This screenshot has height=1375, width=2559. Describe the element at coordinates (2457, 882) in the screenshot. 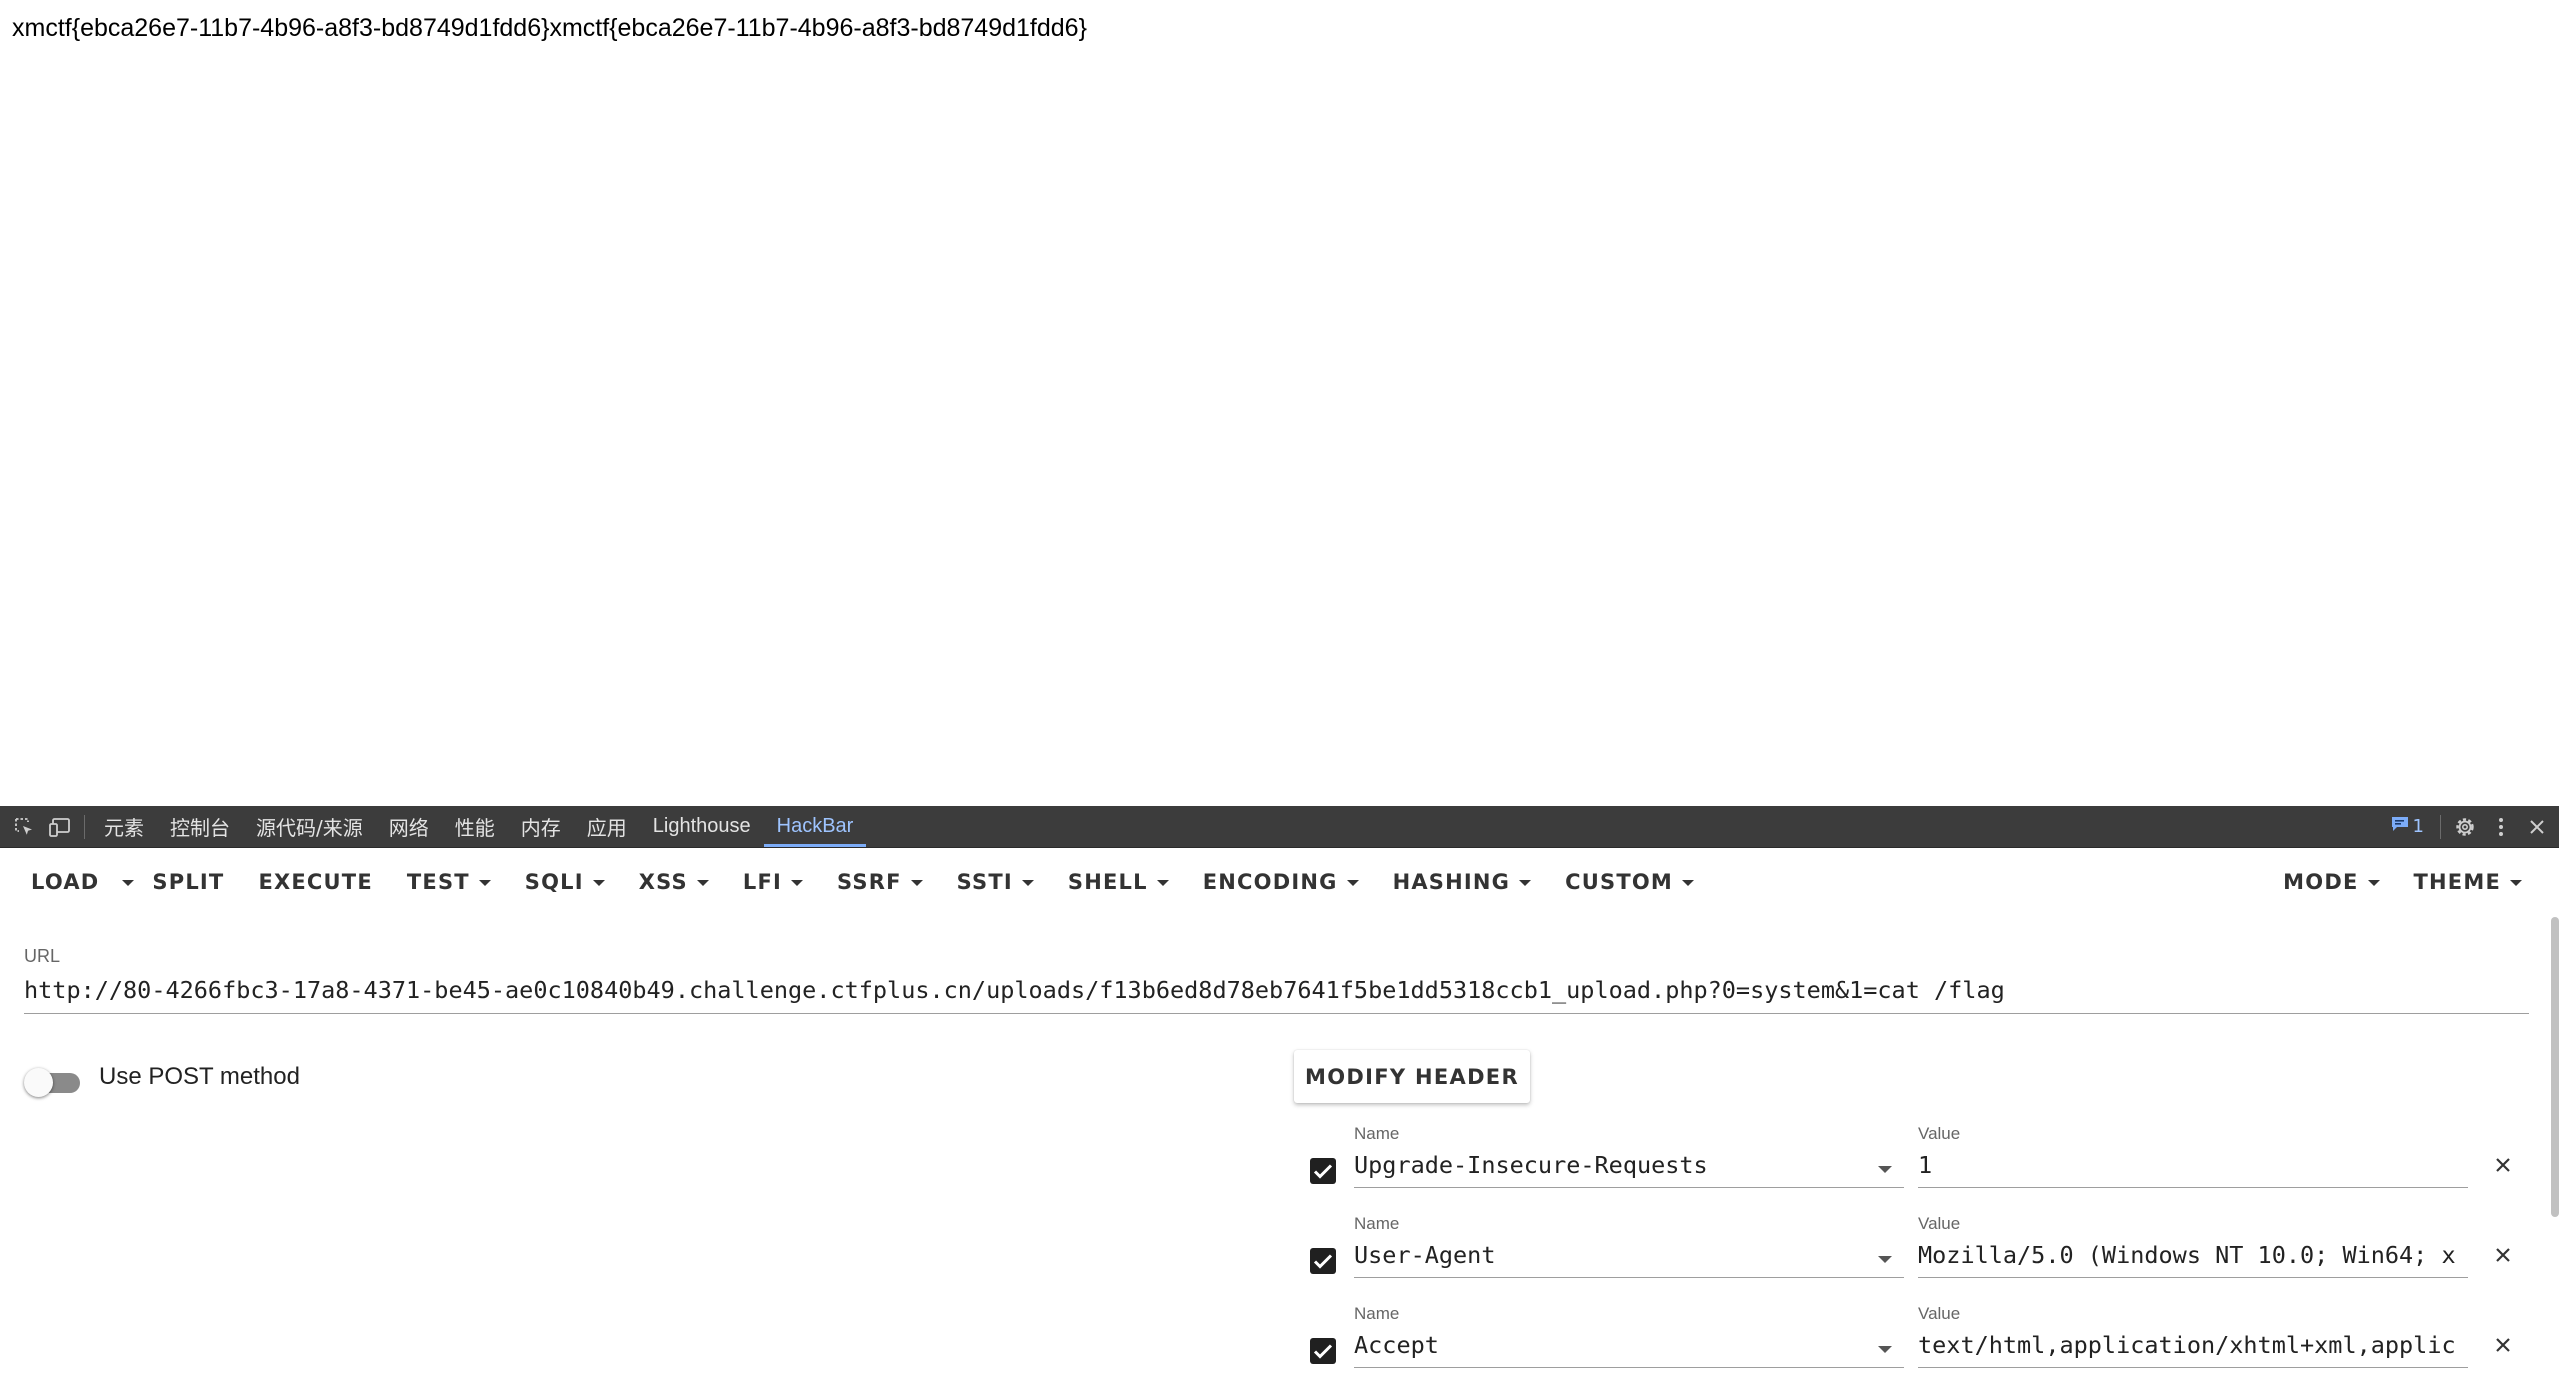

I see `theme-menu-label: THEME` at that location.